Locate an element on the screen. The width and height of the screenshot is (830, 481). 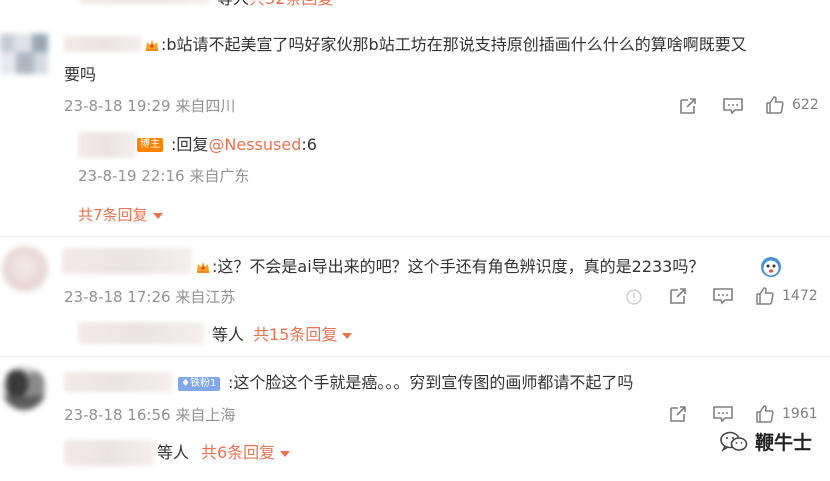
comment-time: 23-8-18 17:26 is located at coordinates (117, 297).